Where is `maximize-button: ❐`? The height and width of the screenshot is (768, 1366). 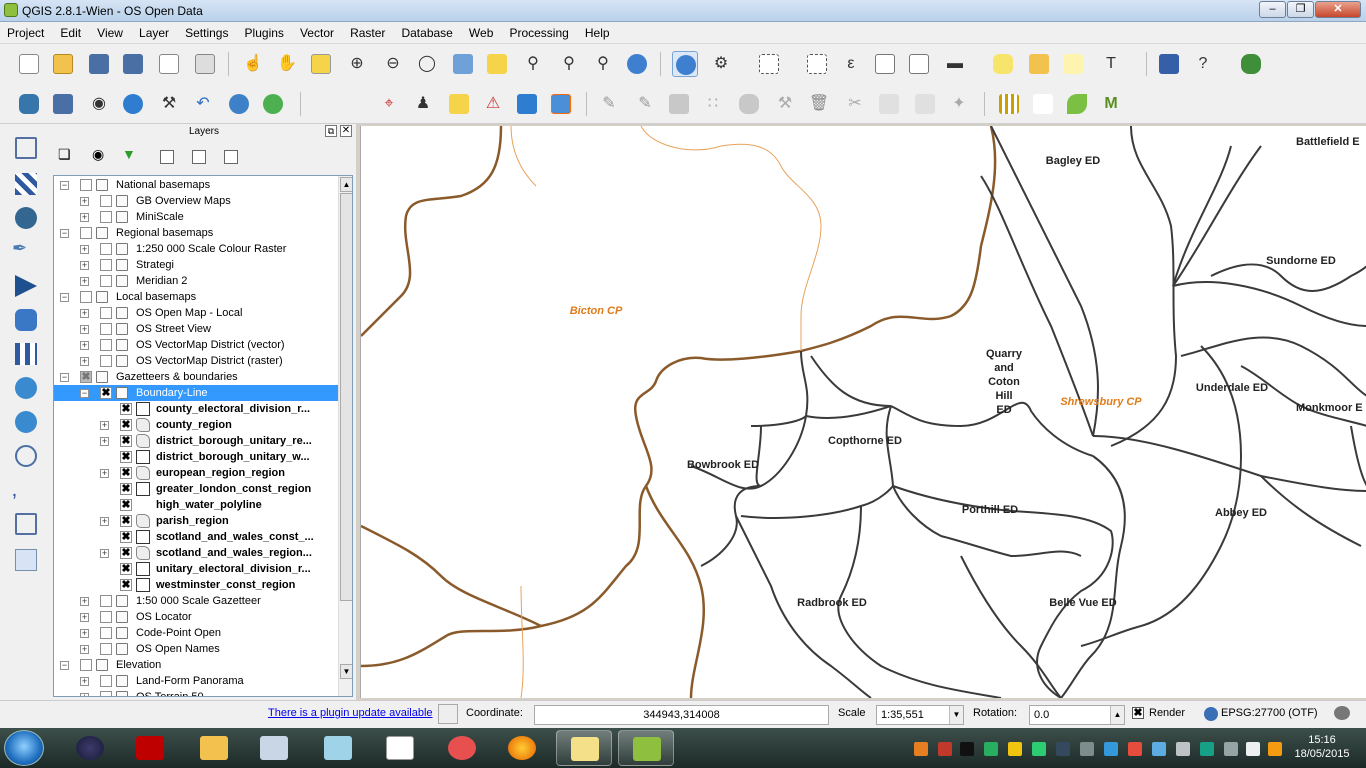
maximize-button: ❐ is located at coordinates (1300, 9).